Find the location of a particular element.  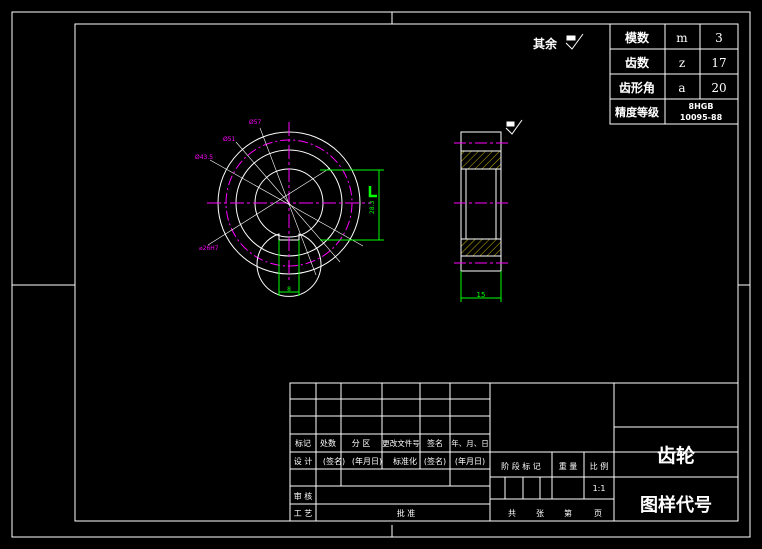

gear-front-view: Ø57 Ø51 Ø43.5 ⌀26H7 28.3 8 is located at coordinates (289, 208).